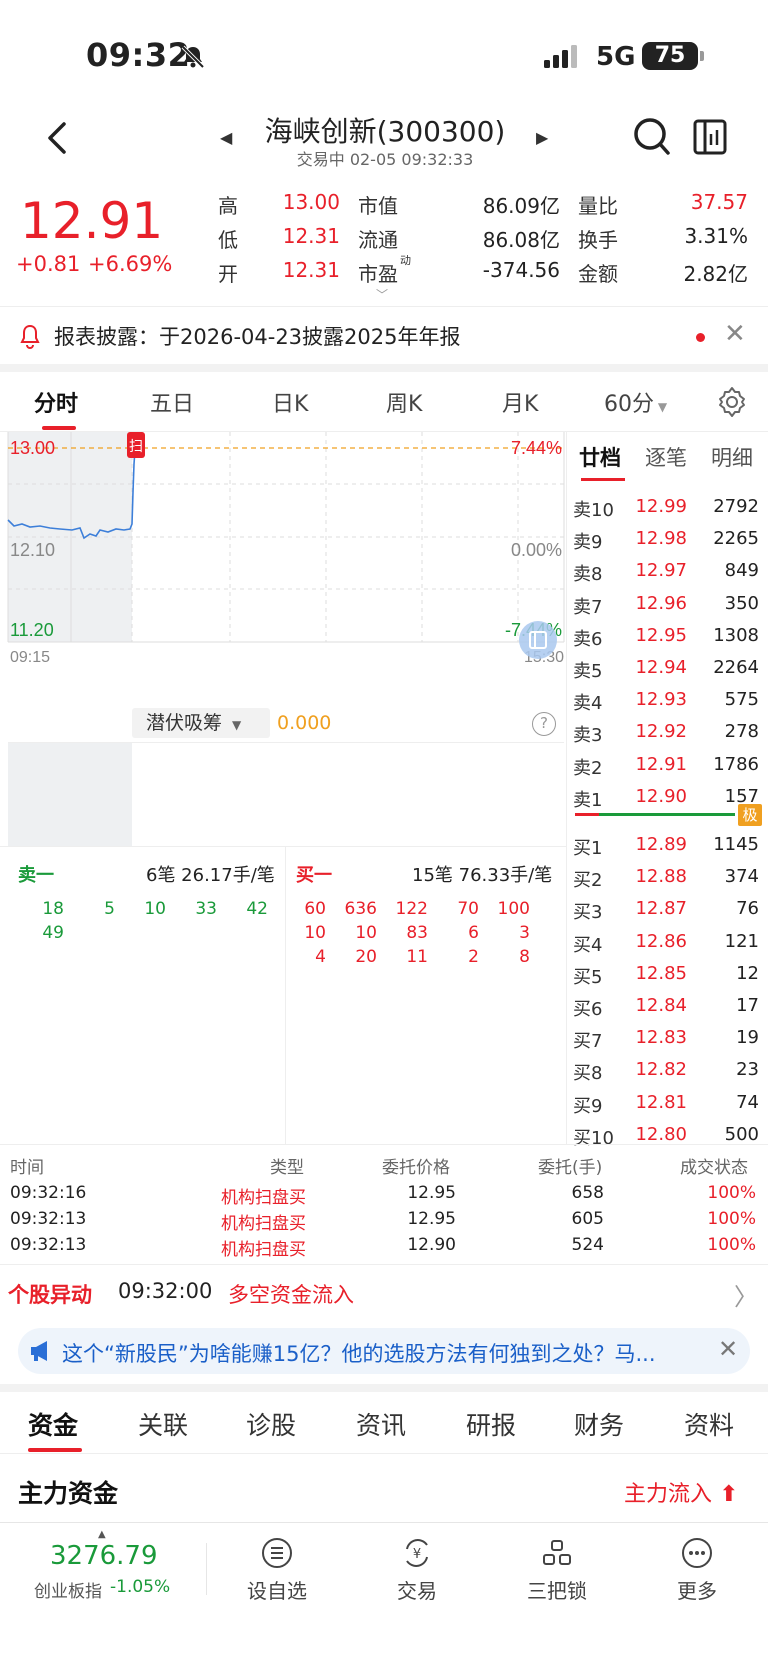 The image size is (768, 1669). Describe the element at coordinates (697, 1570) in the screenshot. I see `more-button: 更多` at that location.